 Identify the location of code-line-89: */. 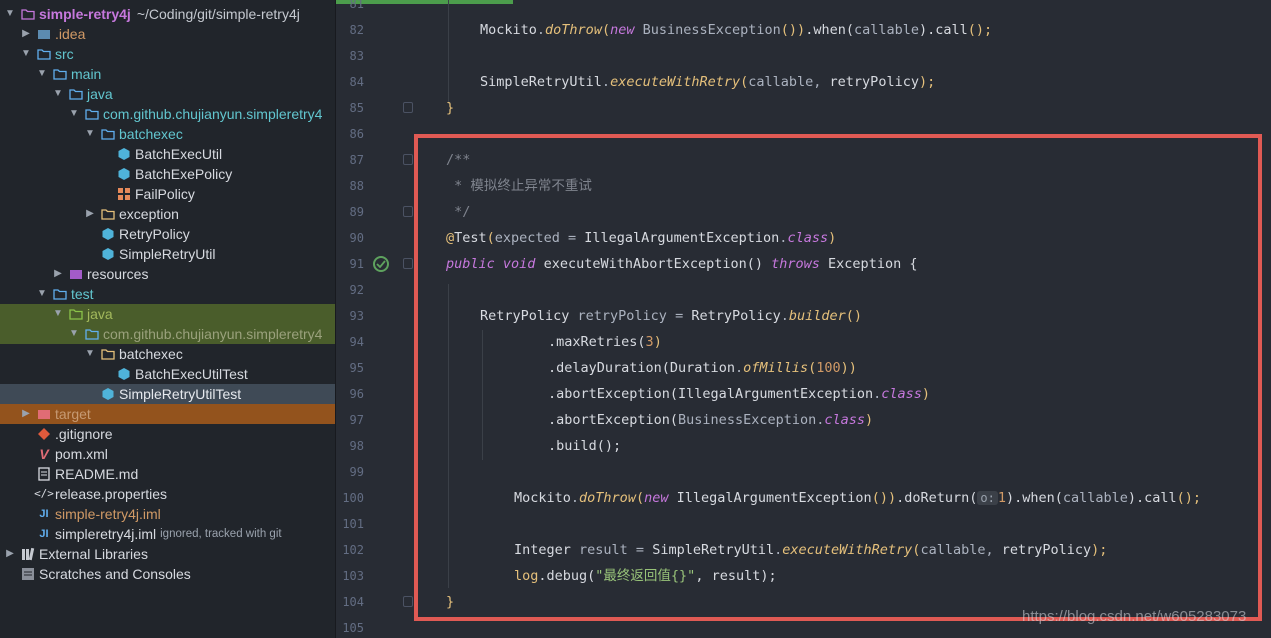
(458, 212).